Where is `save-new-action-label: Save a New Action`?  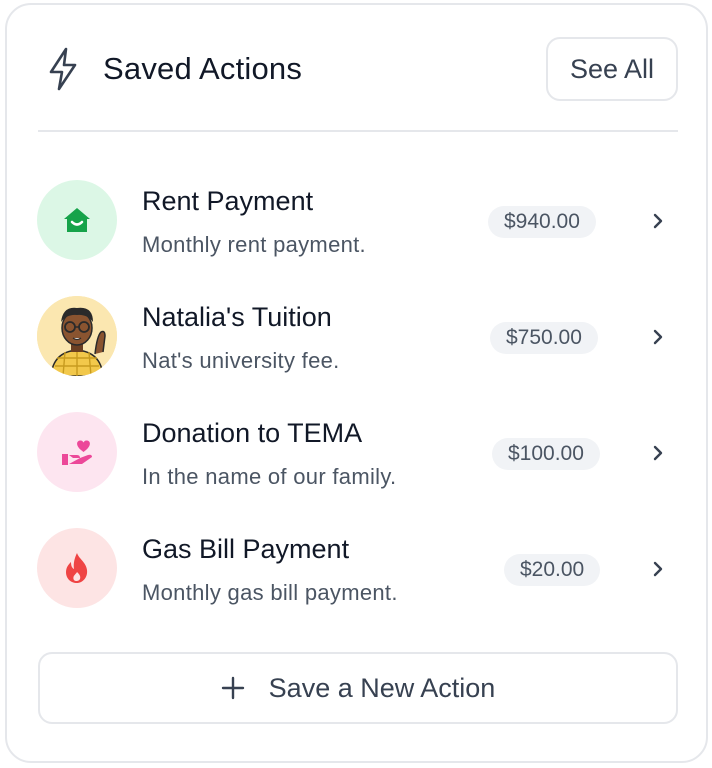 save-new-action-label: Save a New Action is located at coordinates (382, 687).